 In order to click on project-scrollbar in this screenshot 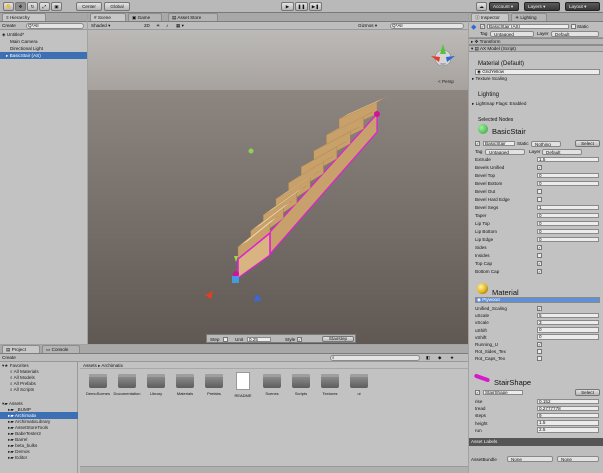, I will do `click(274, 469)`.